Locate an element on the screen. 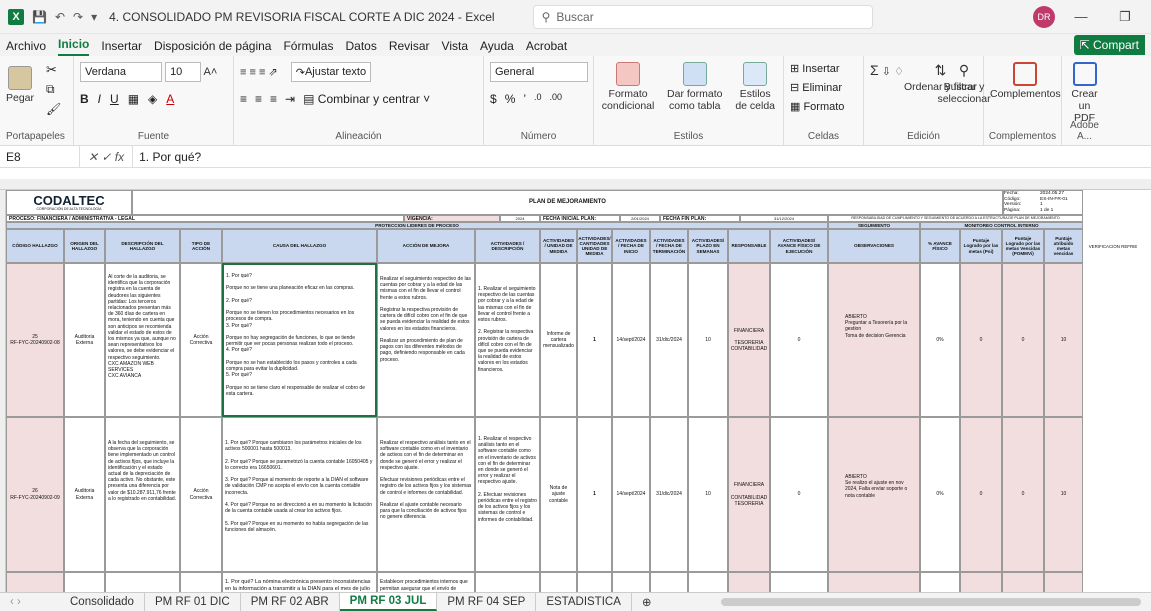  align-bottom-icon: ≡ is located at coordinates (262, 73).